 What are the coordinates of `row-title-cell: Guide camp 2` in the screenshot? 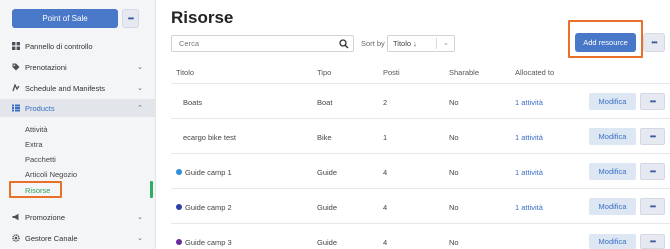 It's located at (204, 207).